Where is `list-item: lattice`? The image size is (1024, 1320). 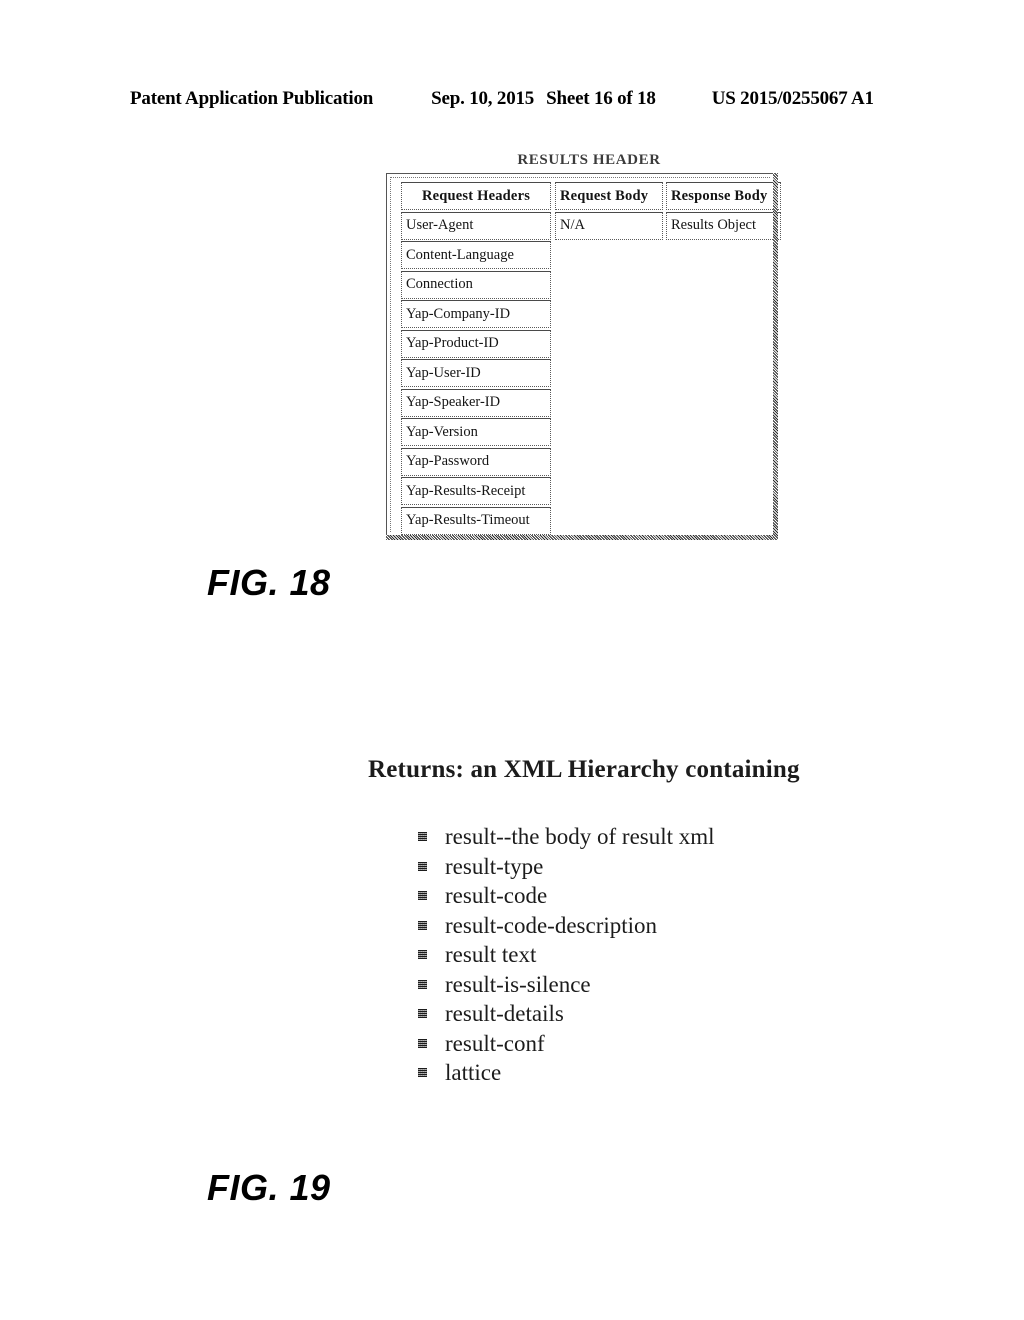
list-item: lattice is located at coordinates (653, 1073).